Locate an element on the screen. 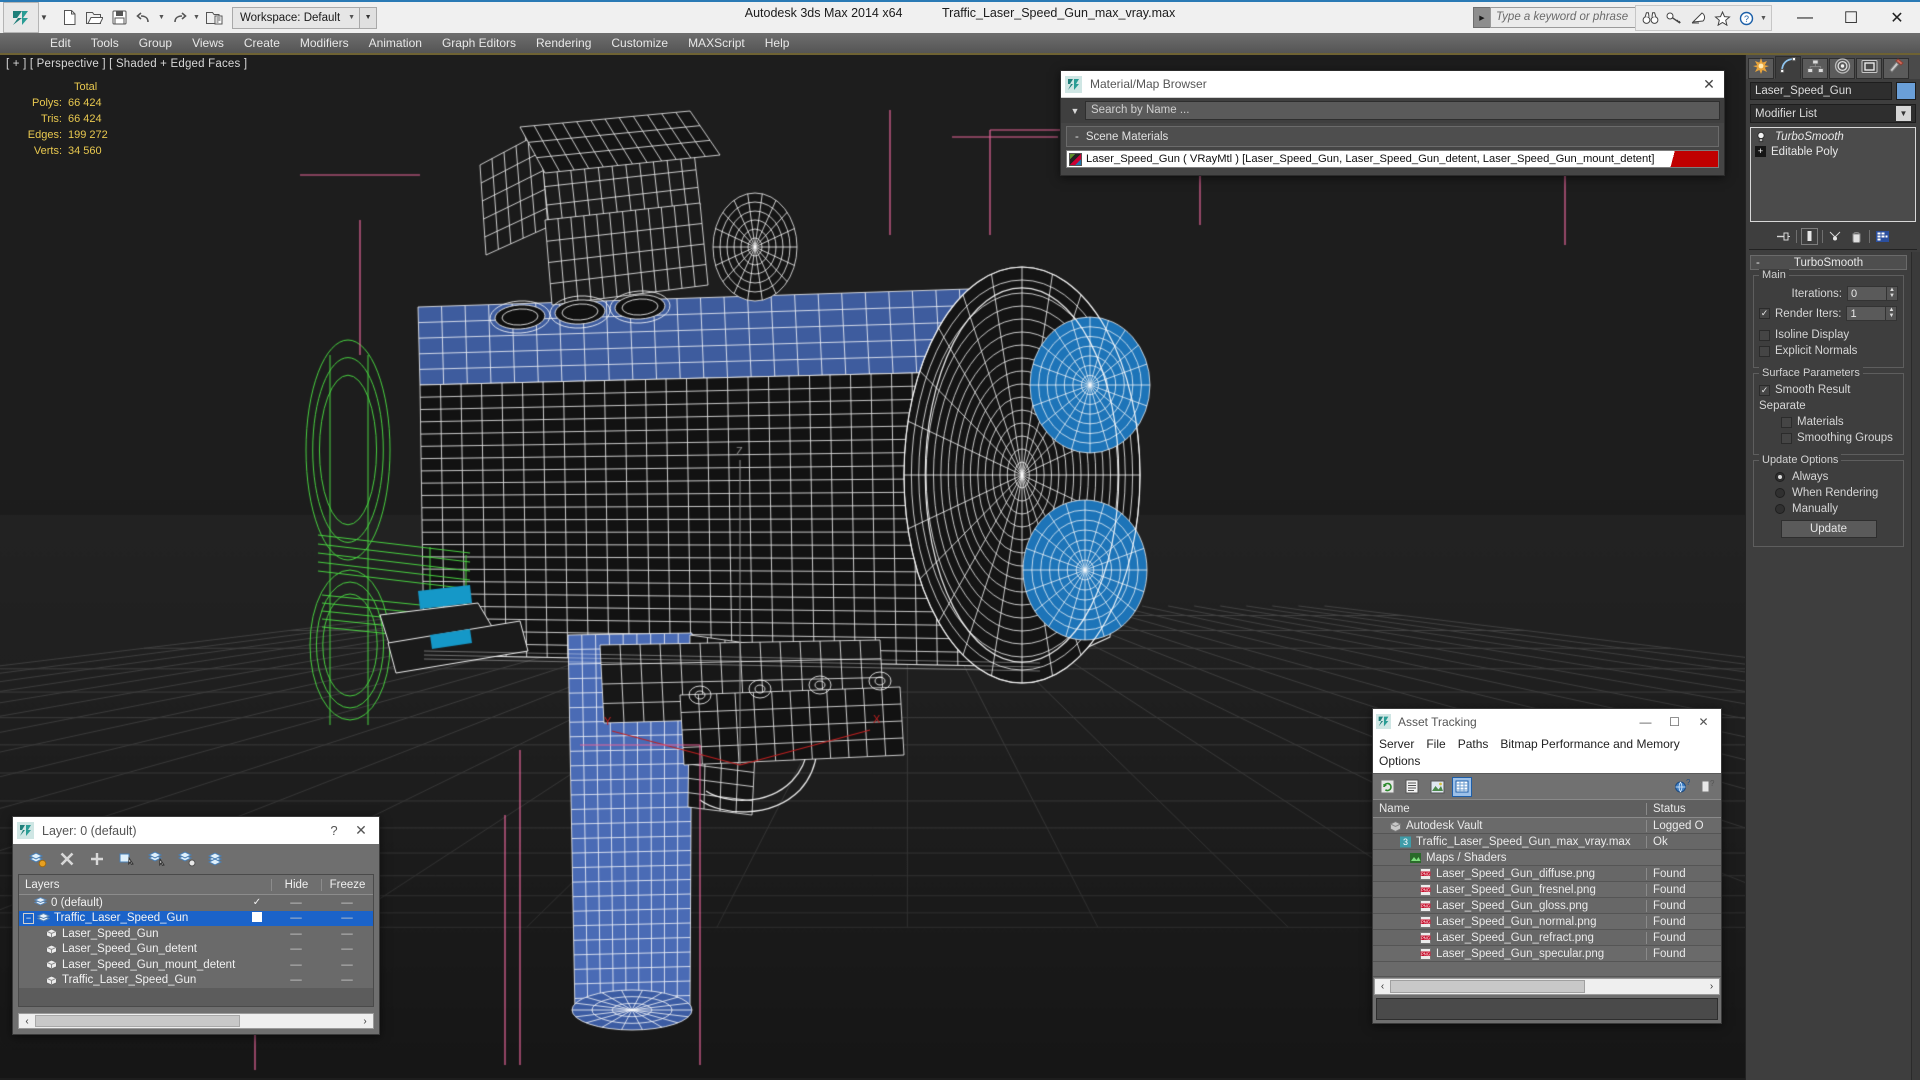  configure-modifier-sets-icon is located at coordinates (1882, 236).